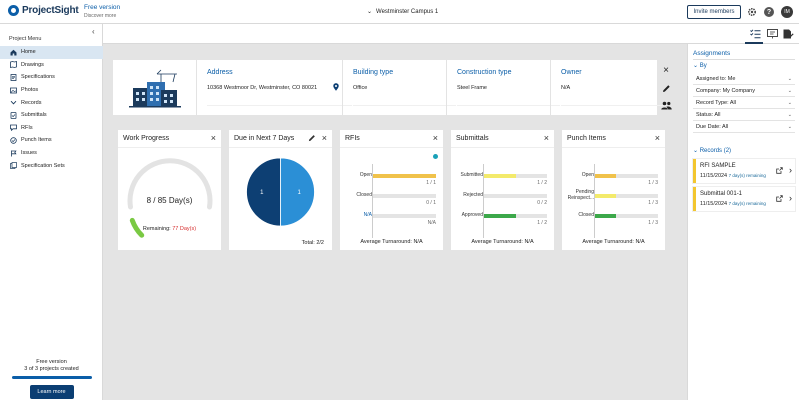 The width and height of the screenshot is (799, 400). What do you see at coordinates (431, 183) in the screenshot?
I see `bar-count: 1 / 1` at bounding box center [431, 183].